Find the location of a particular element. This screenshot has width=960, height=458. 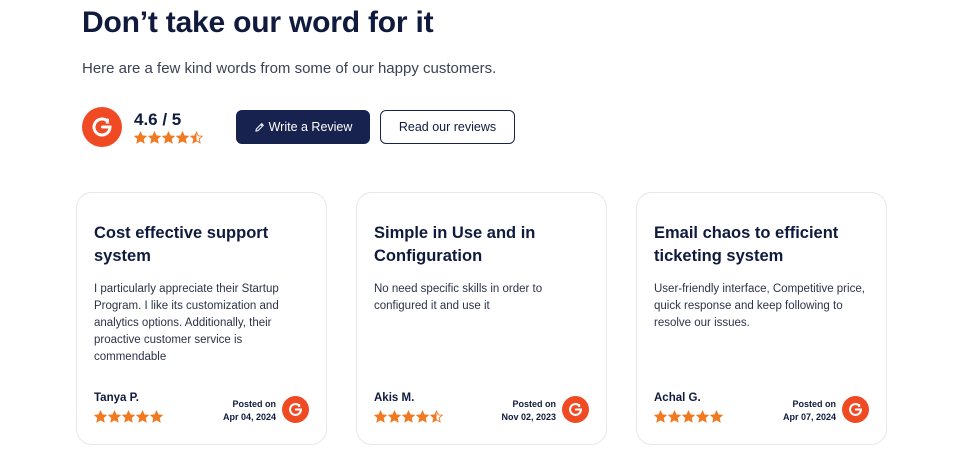

pencil-icon is located at coordinates (259, 127).